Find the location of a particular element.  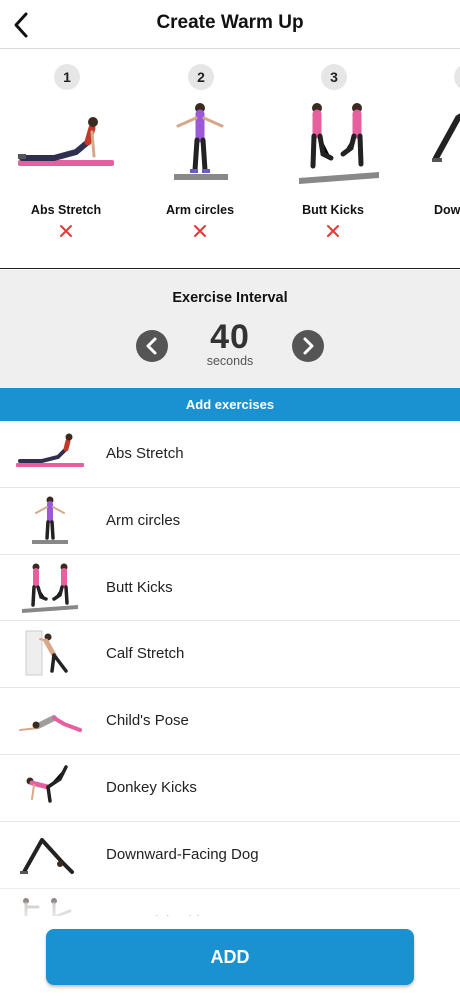

list-item: Arm circles is located at coordinates (230, 521).